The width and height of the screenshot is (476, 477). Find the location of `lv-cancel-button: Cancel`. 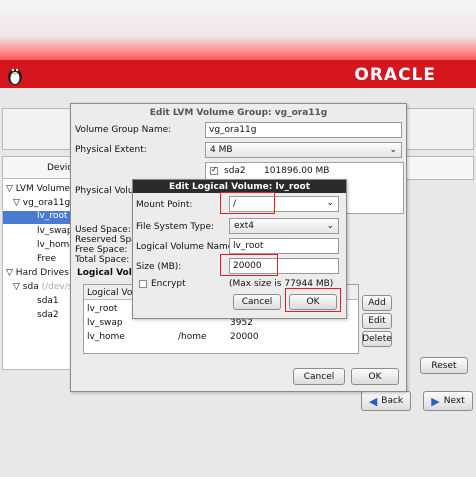

lv-cancel-button: Cancel is located at coordinates (257, 302).